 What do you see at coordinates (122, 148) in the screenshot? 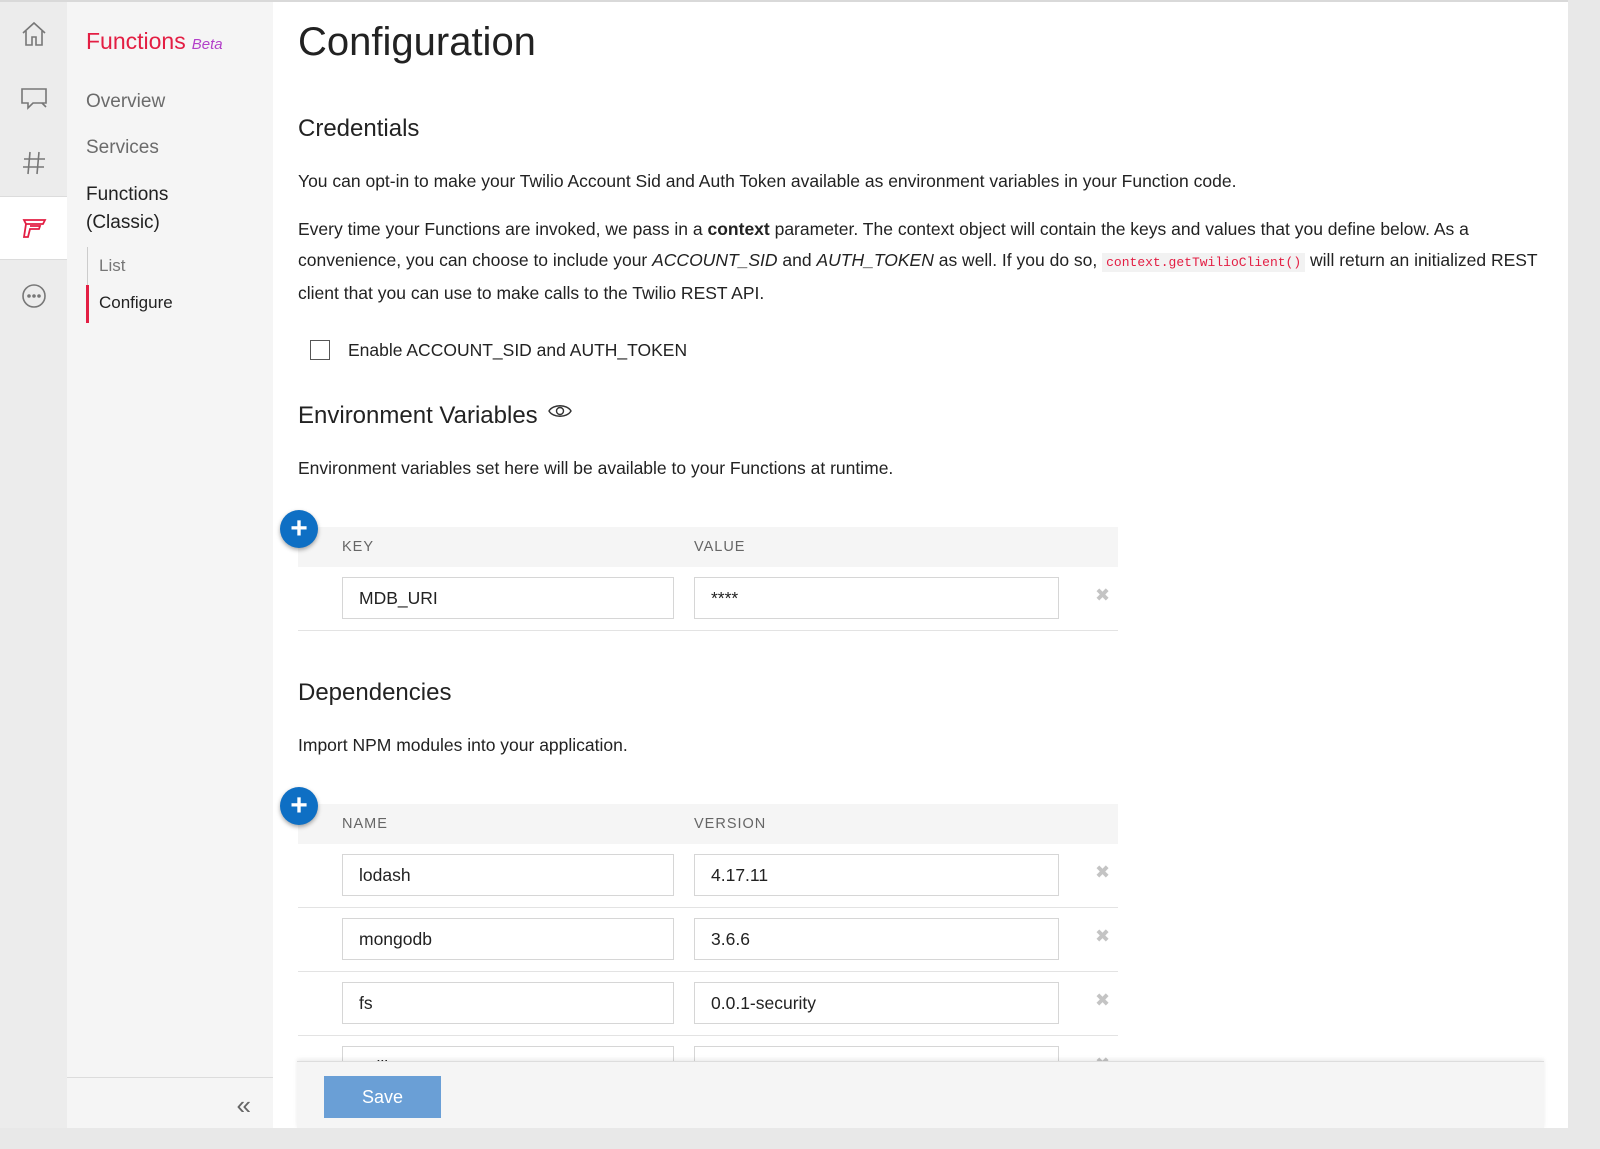
I see `sidebar-item-services: Services` at bounding box center [122, 148].